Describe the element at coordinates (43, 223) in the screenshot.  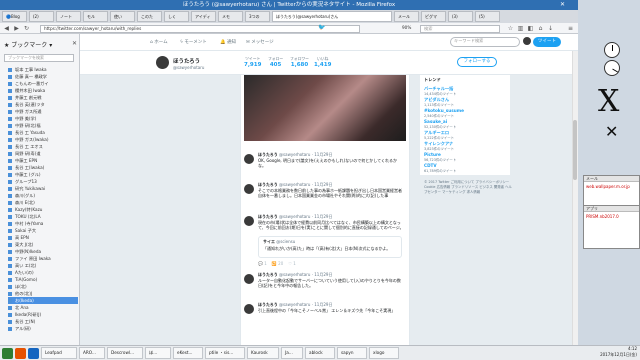
I see `bookmark-item: 中村 (寺)Yama` at that location.